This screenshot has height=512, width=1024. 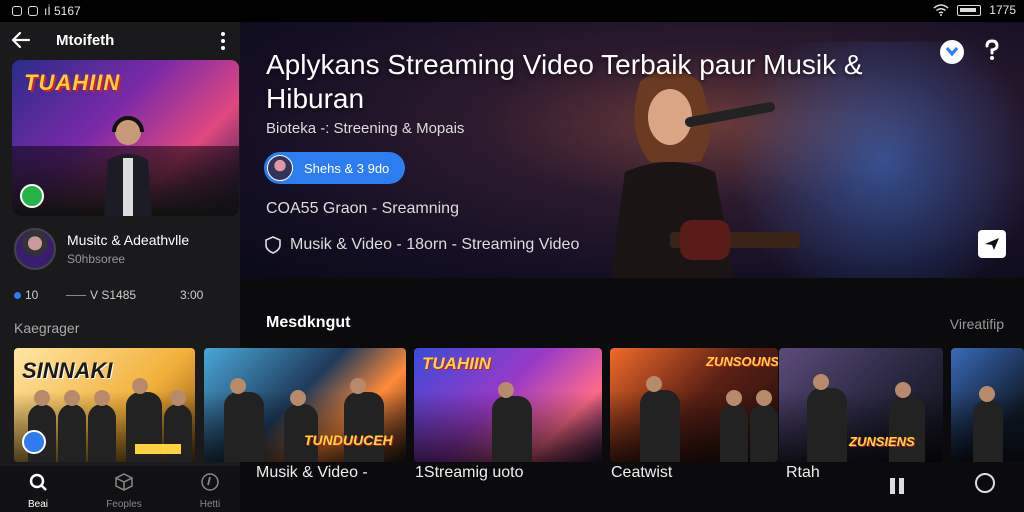 I want to click on nav-label: Feoples, so click(x=124, y=504).